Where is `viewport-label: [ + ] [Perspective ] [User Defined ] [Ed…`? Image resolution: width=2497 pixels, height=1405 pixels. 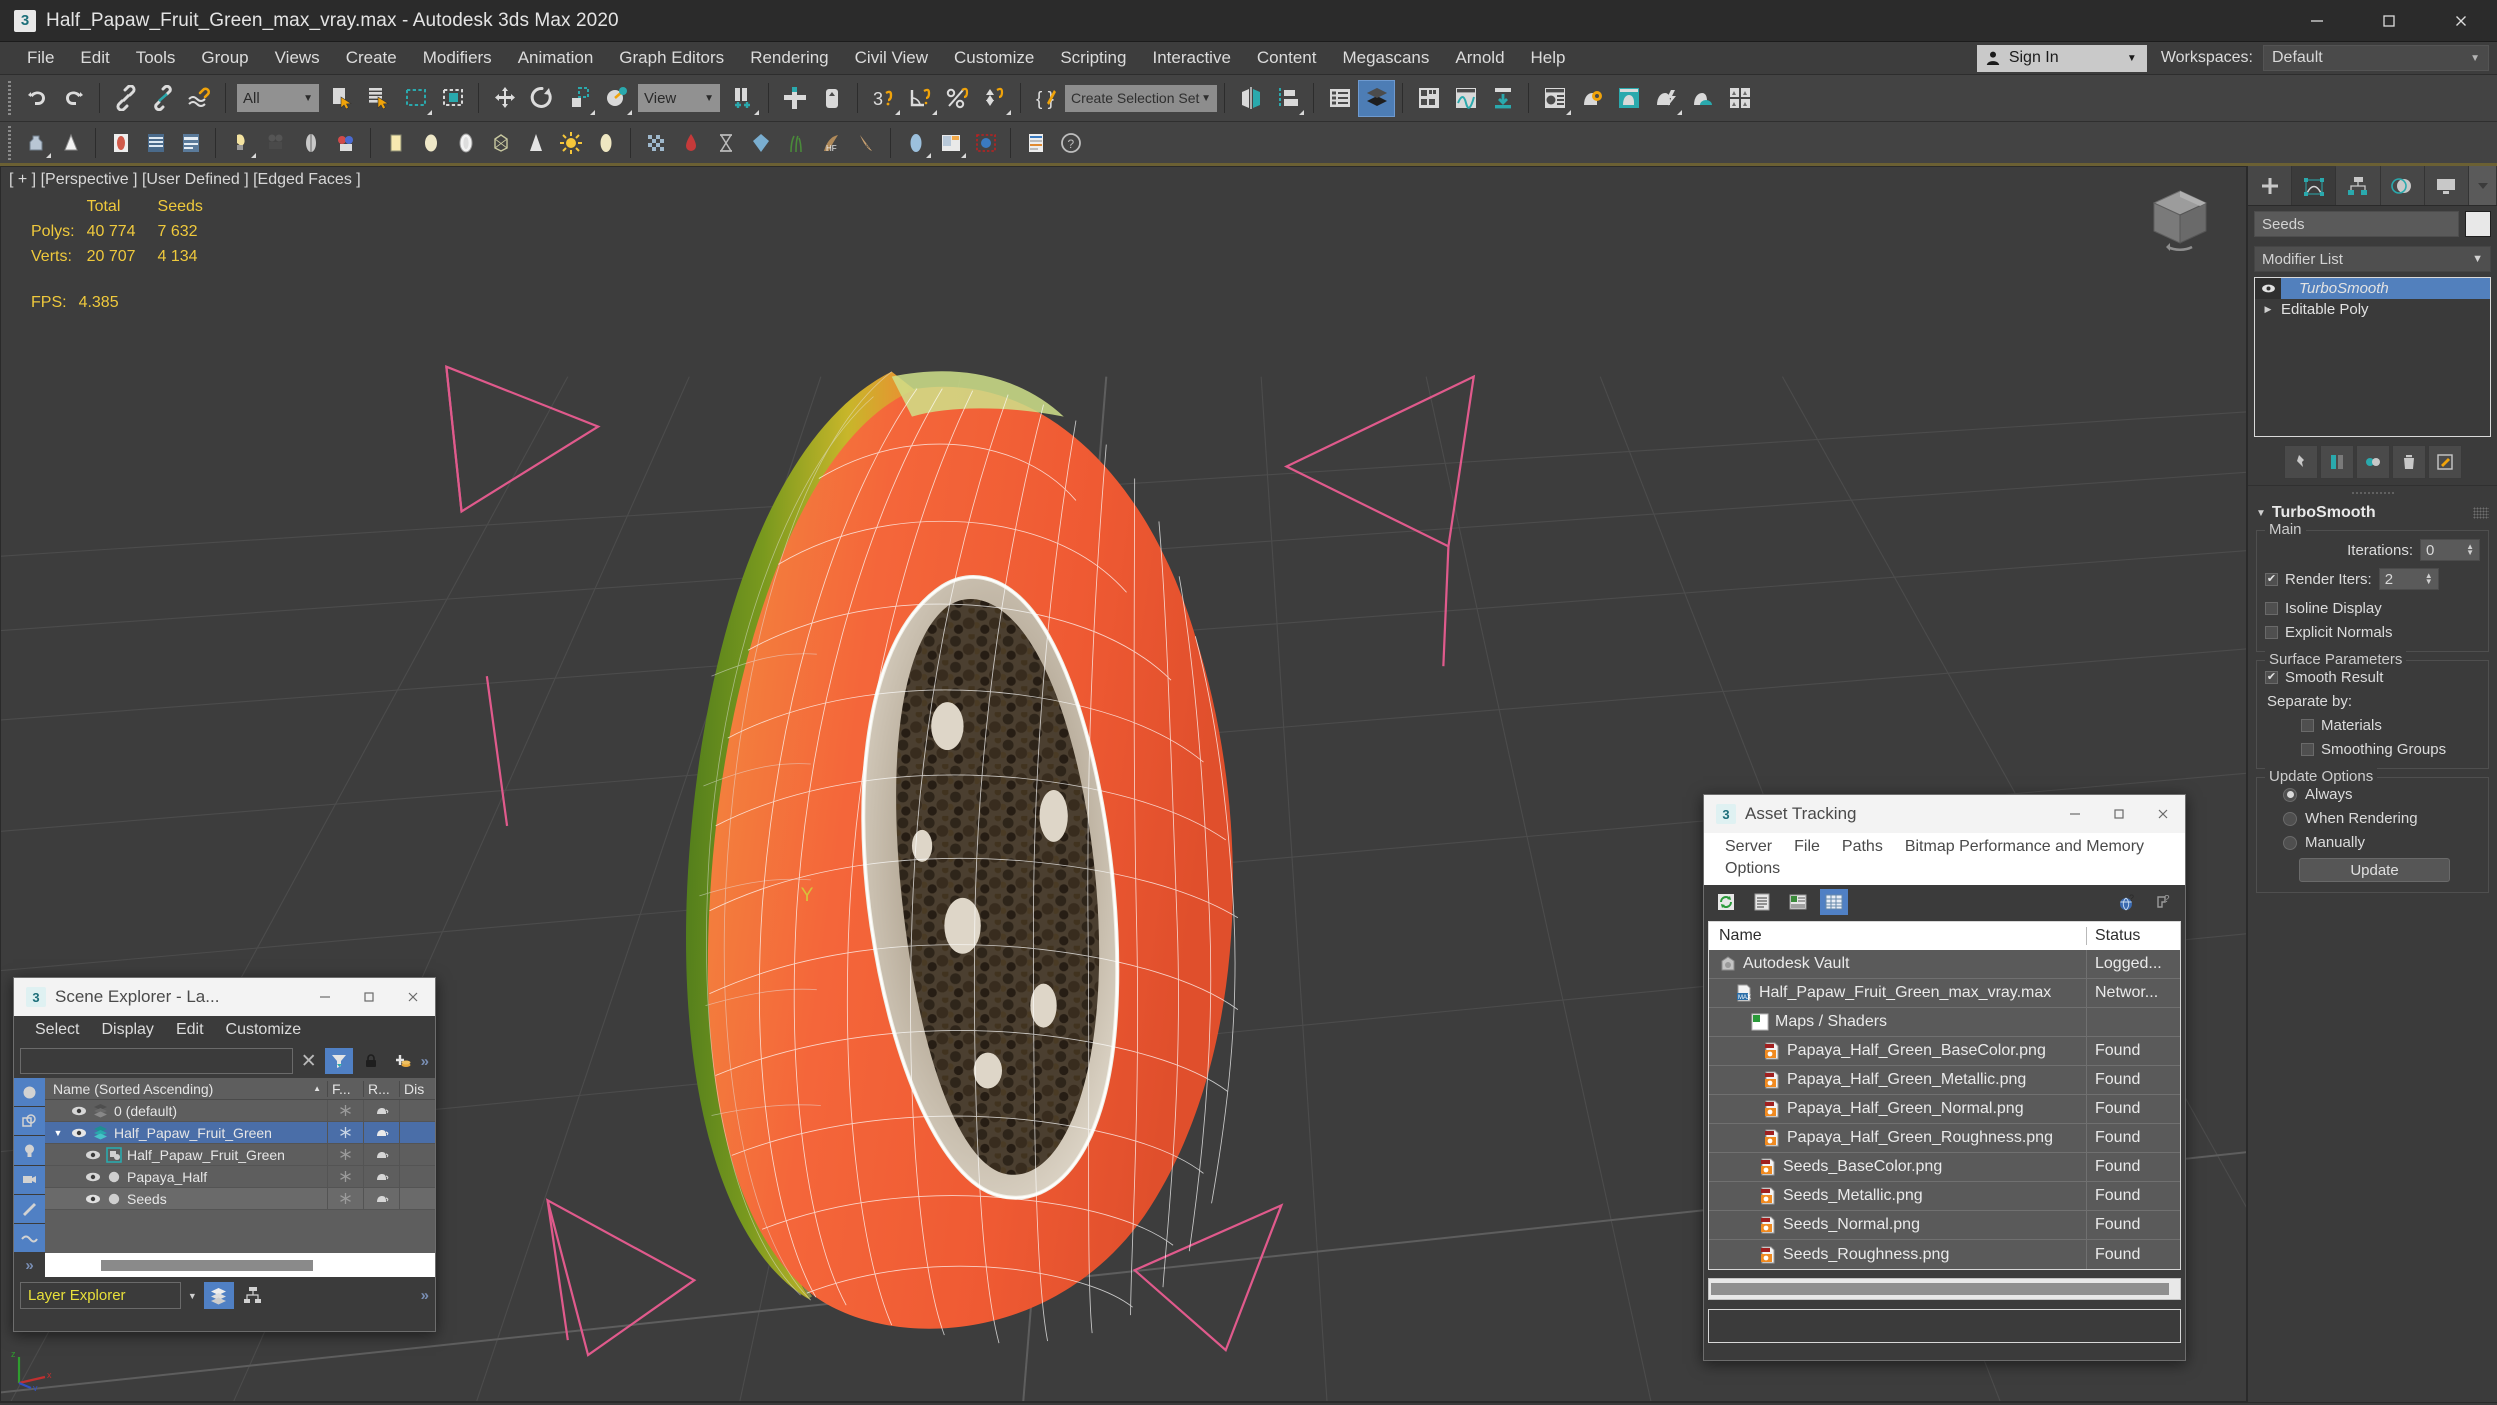
viewport-label: [ + ] [Perspective ] [User Defined ] [Ed… is located at coordinates (185, 180).